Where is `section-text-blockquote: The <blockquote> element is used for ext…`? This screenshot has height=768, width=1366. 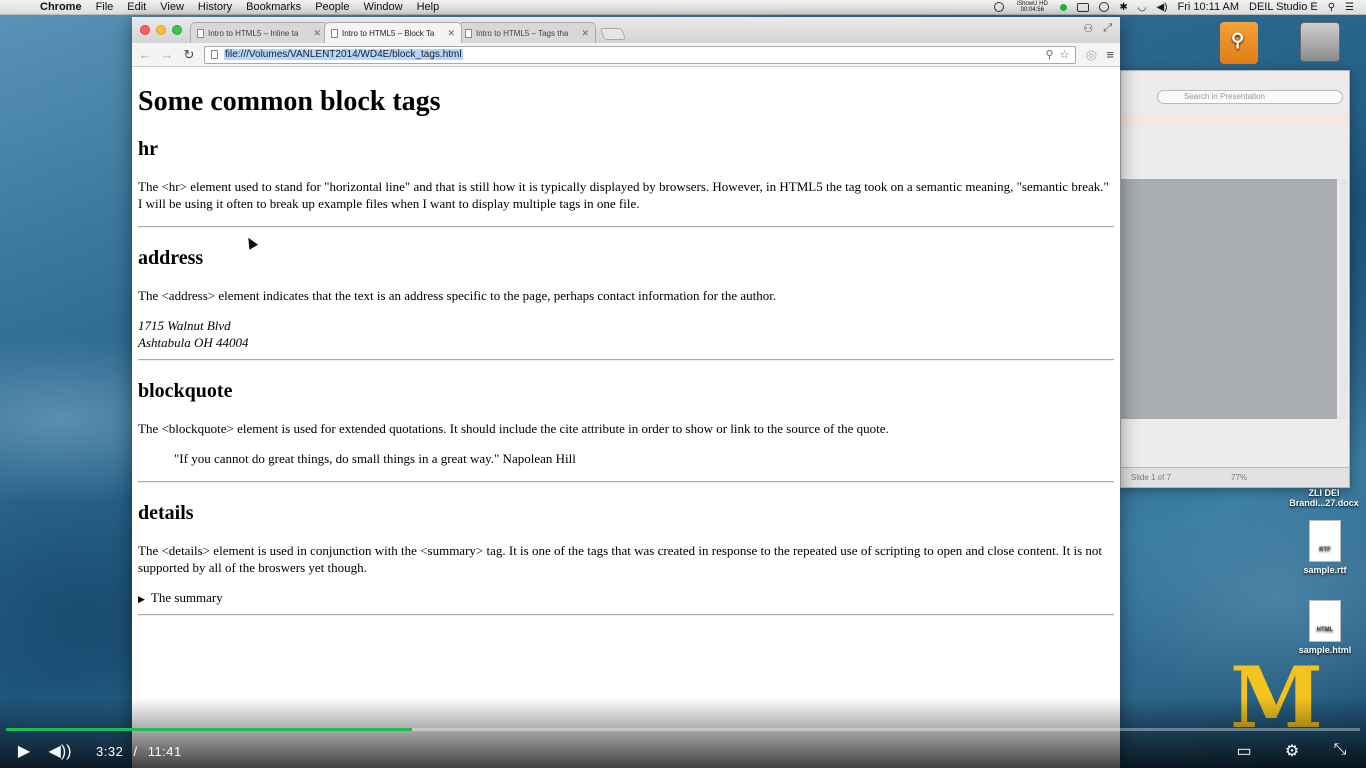 section-text-blockquote: The <blockquote> element is used for ext… is located at coordinates (513, 428).